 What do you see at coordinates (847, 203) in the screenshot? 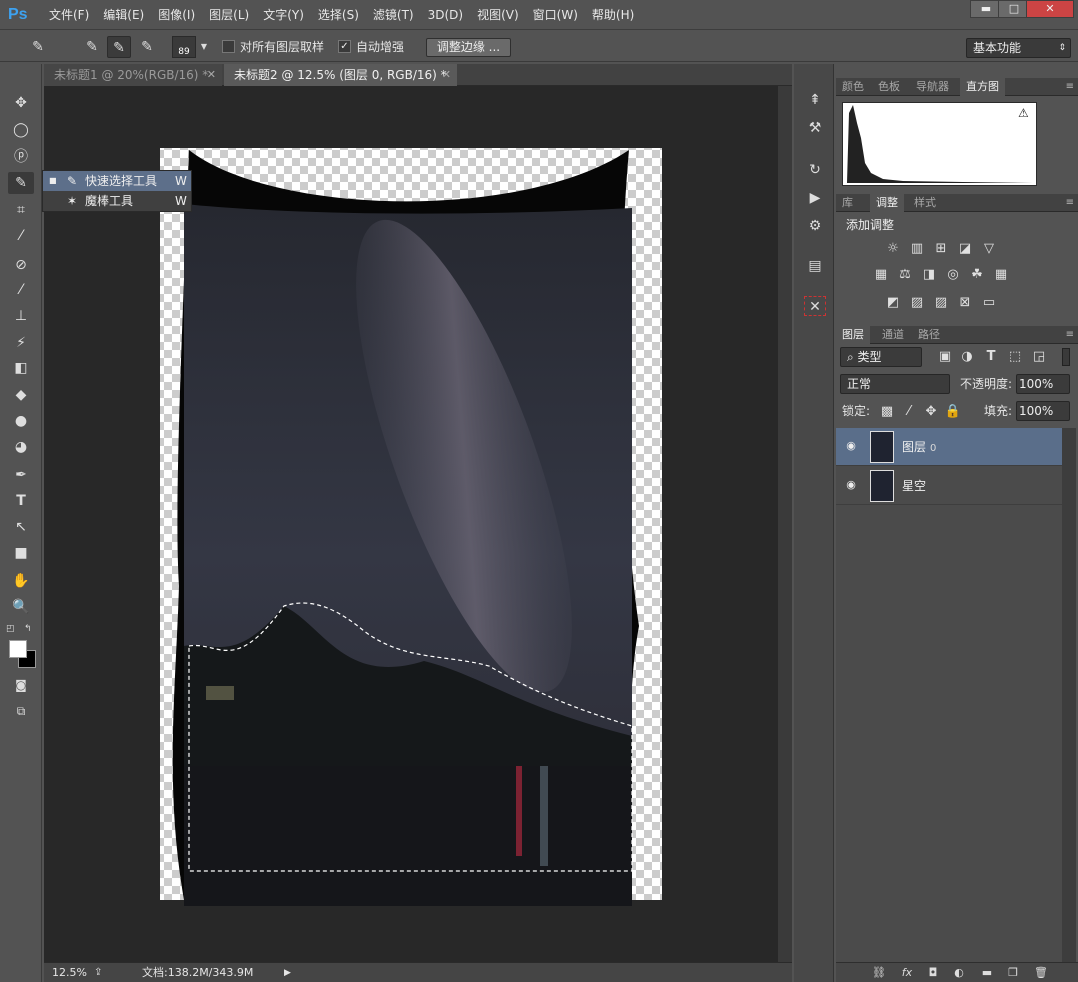
I see `tab-libraries: 库` at bounding box center [847, 203].